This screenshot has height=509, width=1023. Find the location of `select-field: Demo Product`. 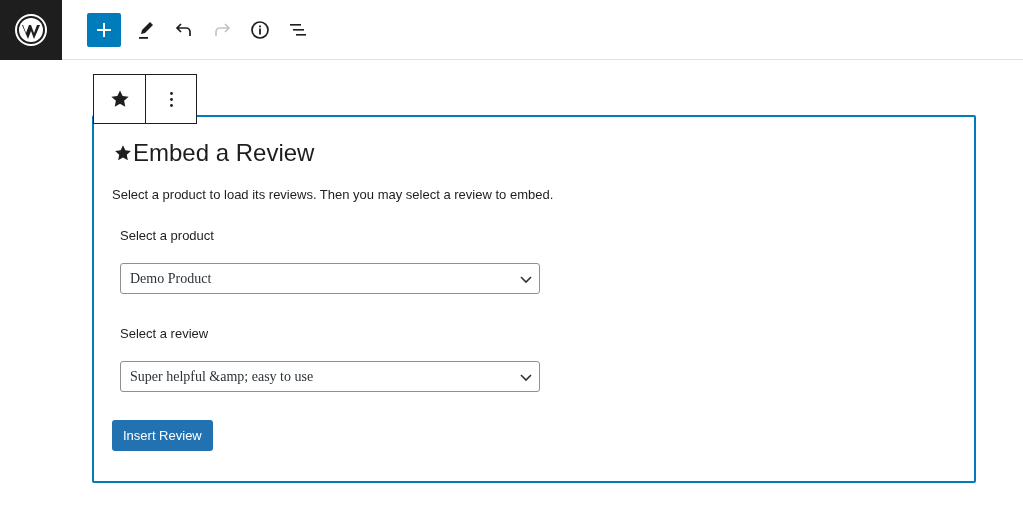

select-field: Demo Product is located at coordinates (330, 278).